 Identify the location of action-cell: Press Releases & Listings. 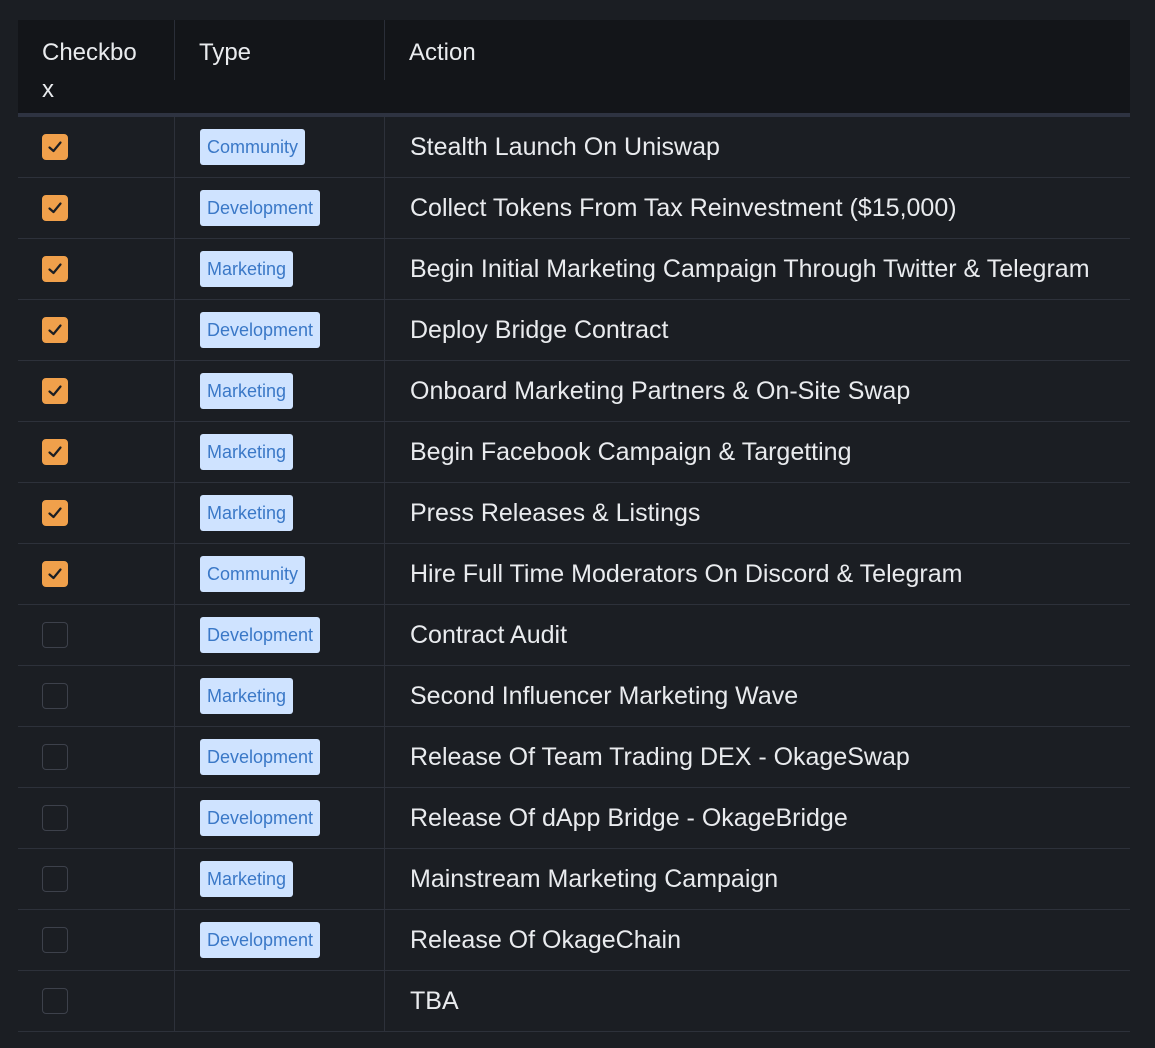
(757, 513).